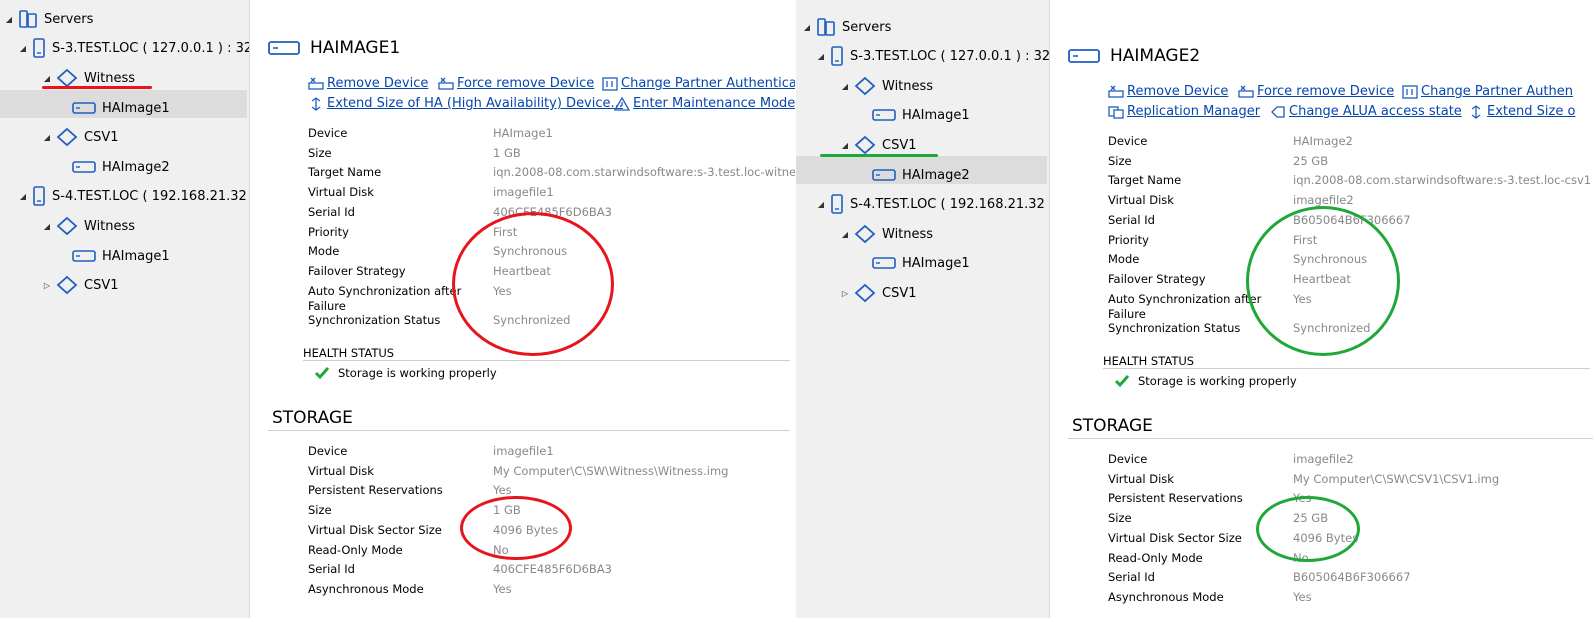  I want to click on change-alua-link: Change ALUA access state, so click(1366, 111).